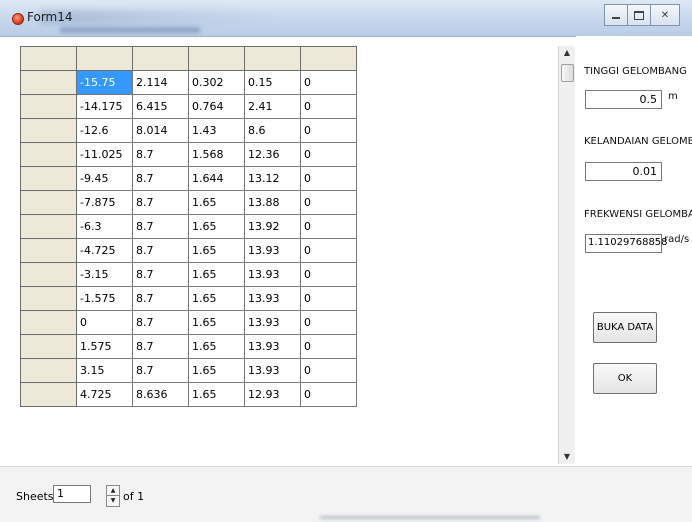 This screenshot has width=692, height=522. I want to click on grid-cell: -11.025, so click(104, 154).